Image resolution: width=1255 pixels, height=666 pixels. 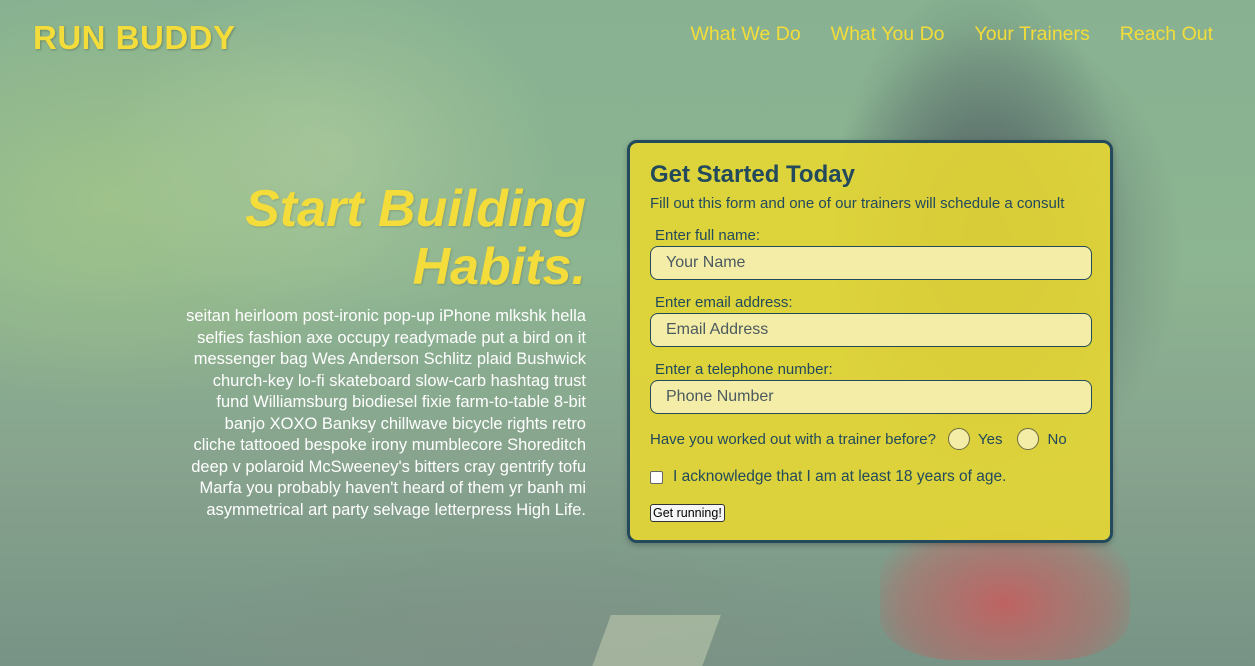 I want to click on nav-what-we-do: What We Do, so click(x=745, y=34).